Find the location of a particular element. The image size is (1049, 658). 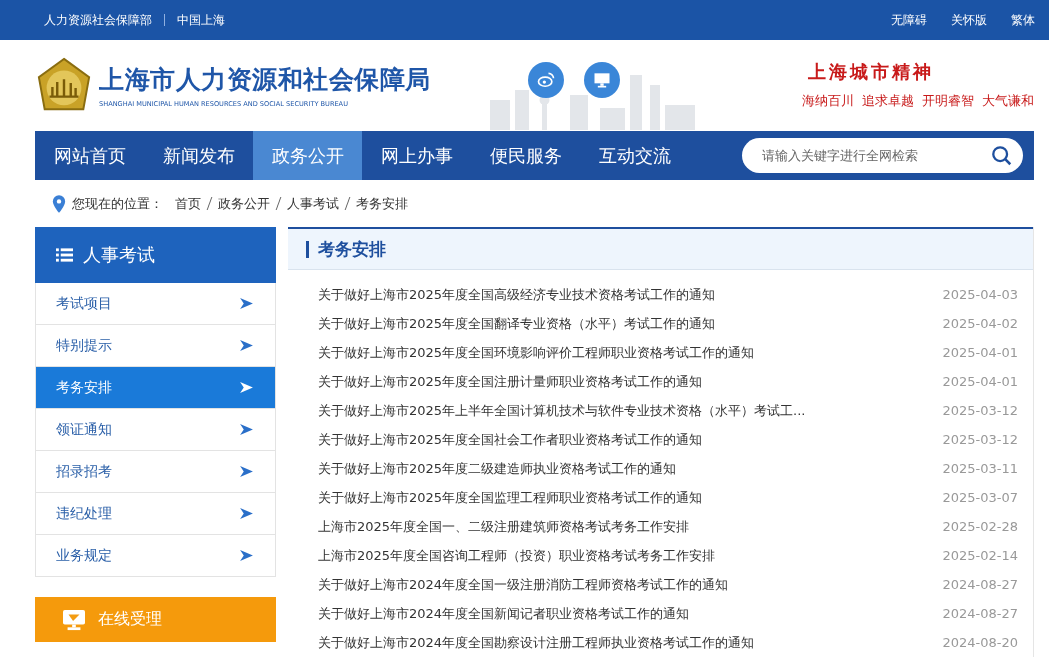

nav-tab: 新闻发布 is located at coordinates (198, 155).